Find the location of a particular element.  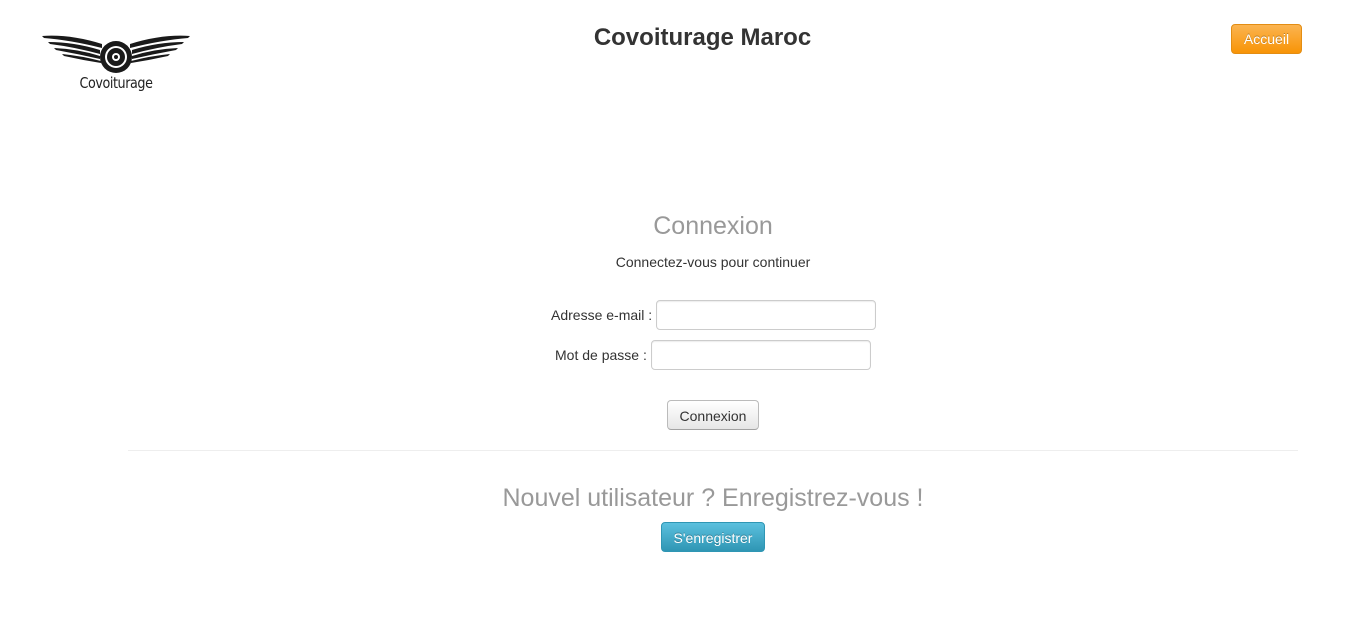

section-divider is located at coordinates (713, 450).